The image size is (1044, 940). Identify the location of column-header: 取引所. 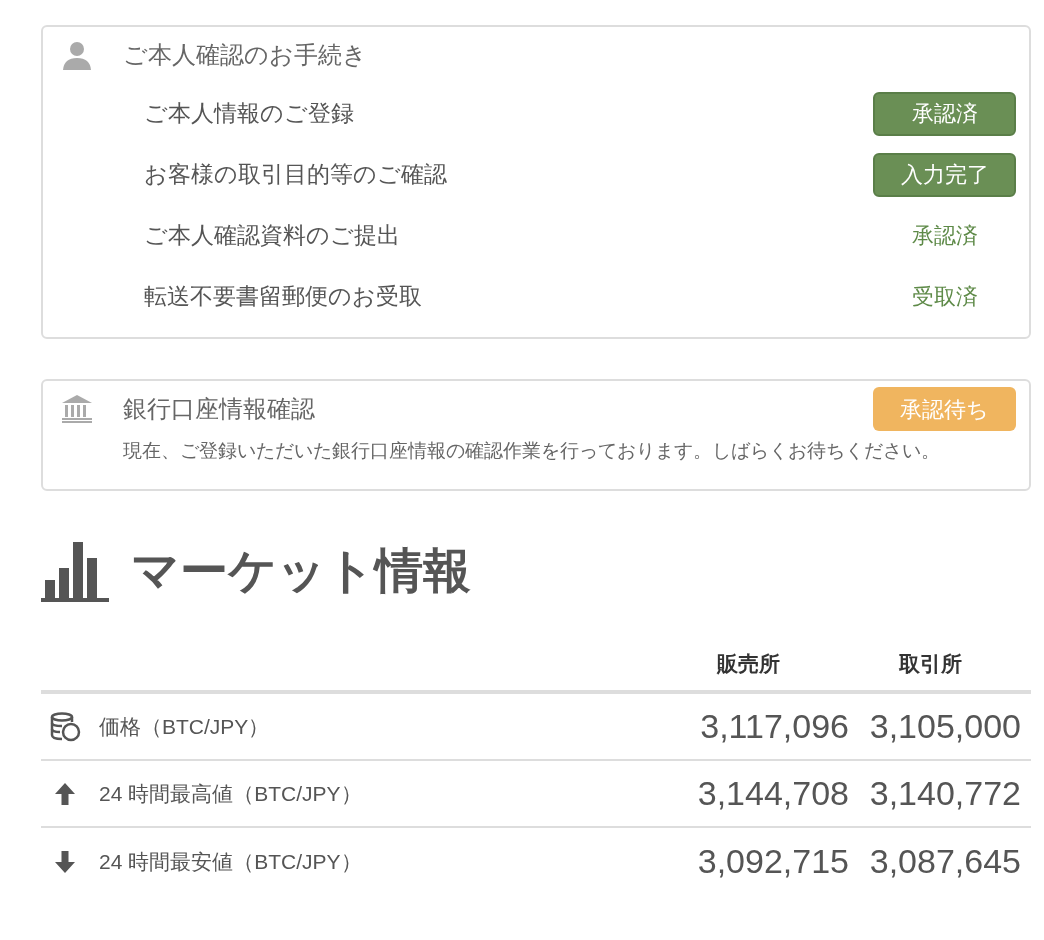
(930, 663).